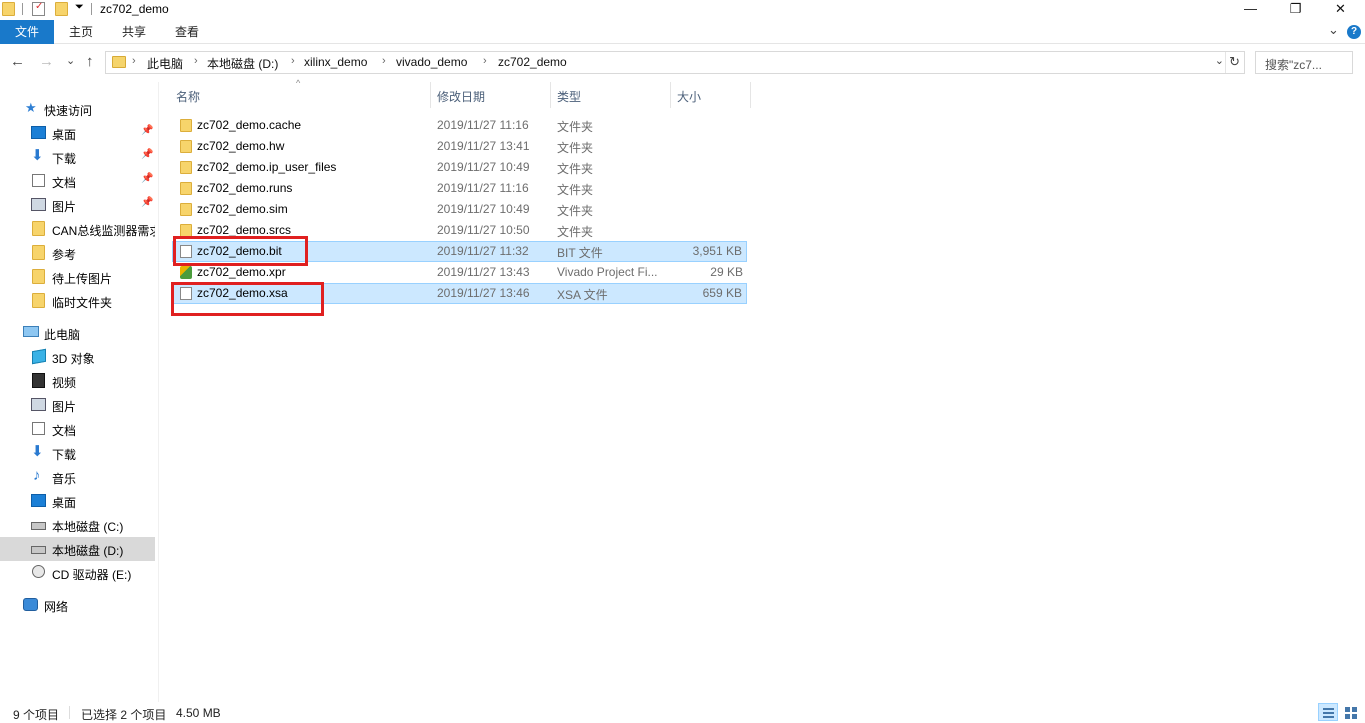 The image size is (1365, 723). I want to click on file-row: zc702_demo.cache 2019/11/27 11:16 文件夹, so click(459, 125).